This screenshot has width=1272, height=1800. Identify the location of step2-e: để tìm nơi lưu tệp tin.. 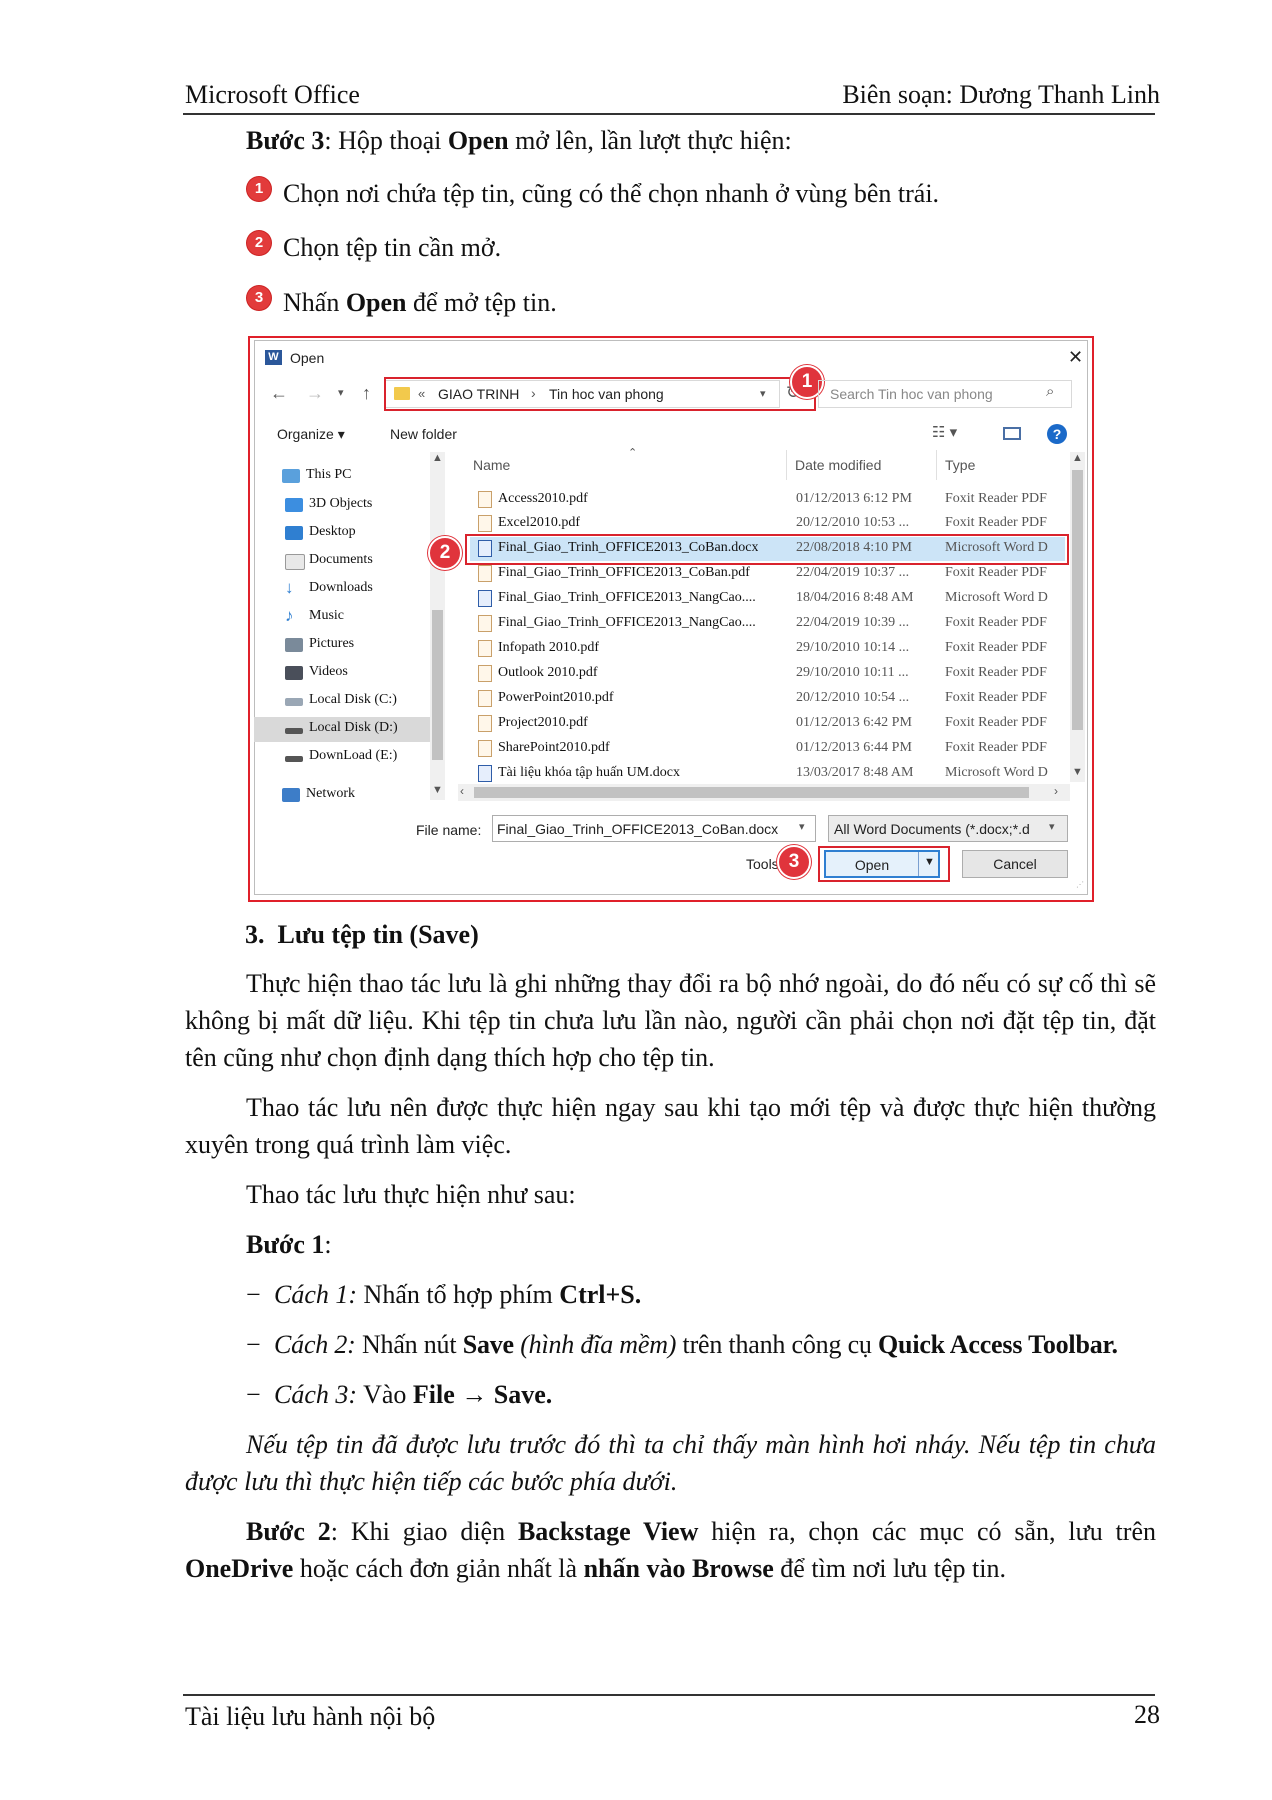
(890, 1568).